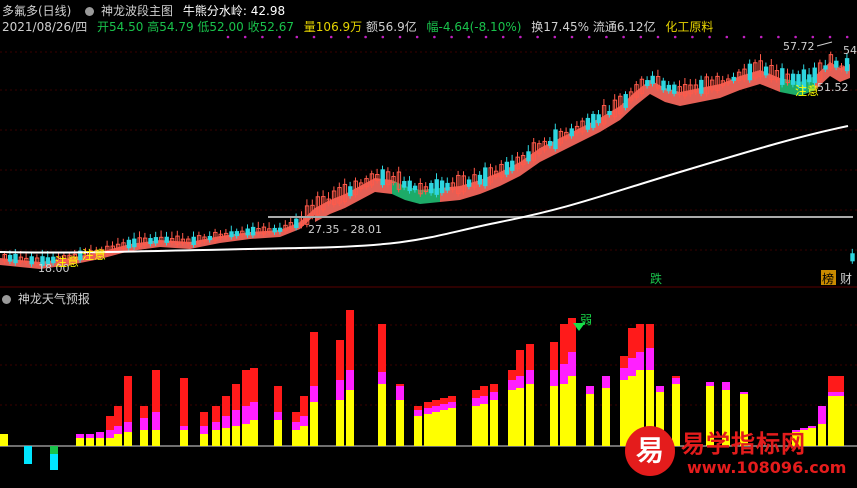  Describe the element at coordinates (586, 320) in the screenshot. I see `weak-signal-label: 弱` at that location.